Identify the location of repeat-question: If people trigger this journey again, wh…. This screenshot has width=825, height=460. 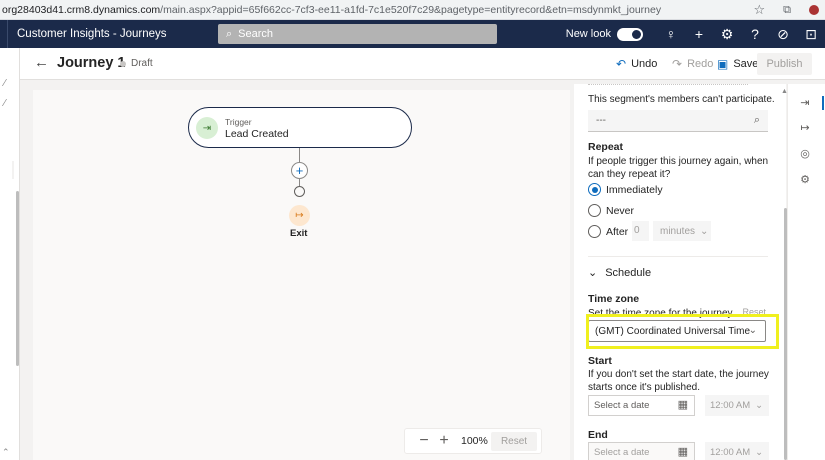
(678, 168).